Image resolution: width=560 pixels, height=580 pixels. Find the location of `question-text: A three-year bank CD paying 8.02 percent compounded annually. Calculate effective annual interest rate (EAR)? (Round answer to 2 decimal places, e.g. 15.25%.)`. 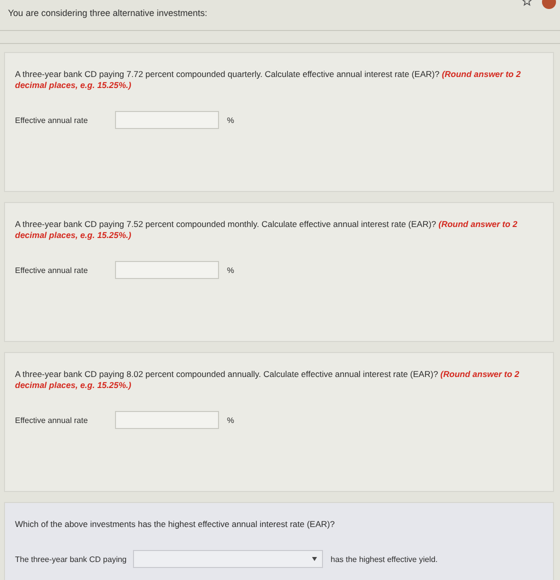

question-text: A three-year bank CD paying 8.02 percent compounded annually. Calculate effective annual interest rate (EAR)? (Round answer to 2 decimal places, e.g. 15.25%.) is located at coordinates (267, 380).